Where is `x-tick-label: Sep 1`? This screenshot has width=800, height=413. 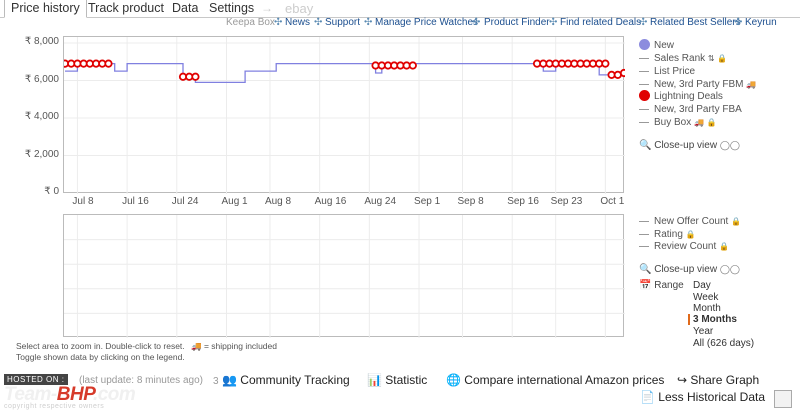
x-tick-label: Sep 1 is located at coordinates (427, 201).